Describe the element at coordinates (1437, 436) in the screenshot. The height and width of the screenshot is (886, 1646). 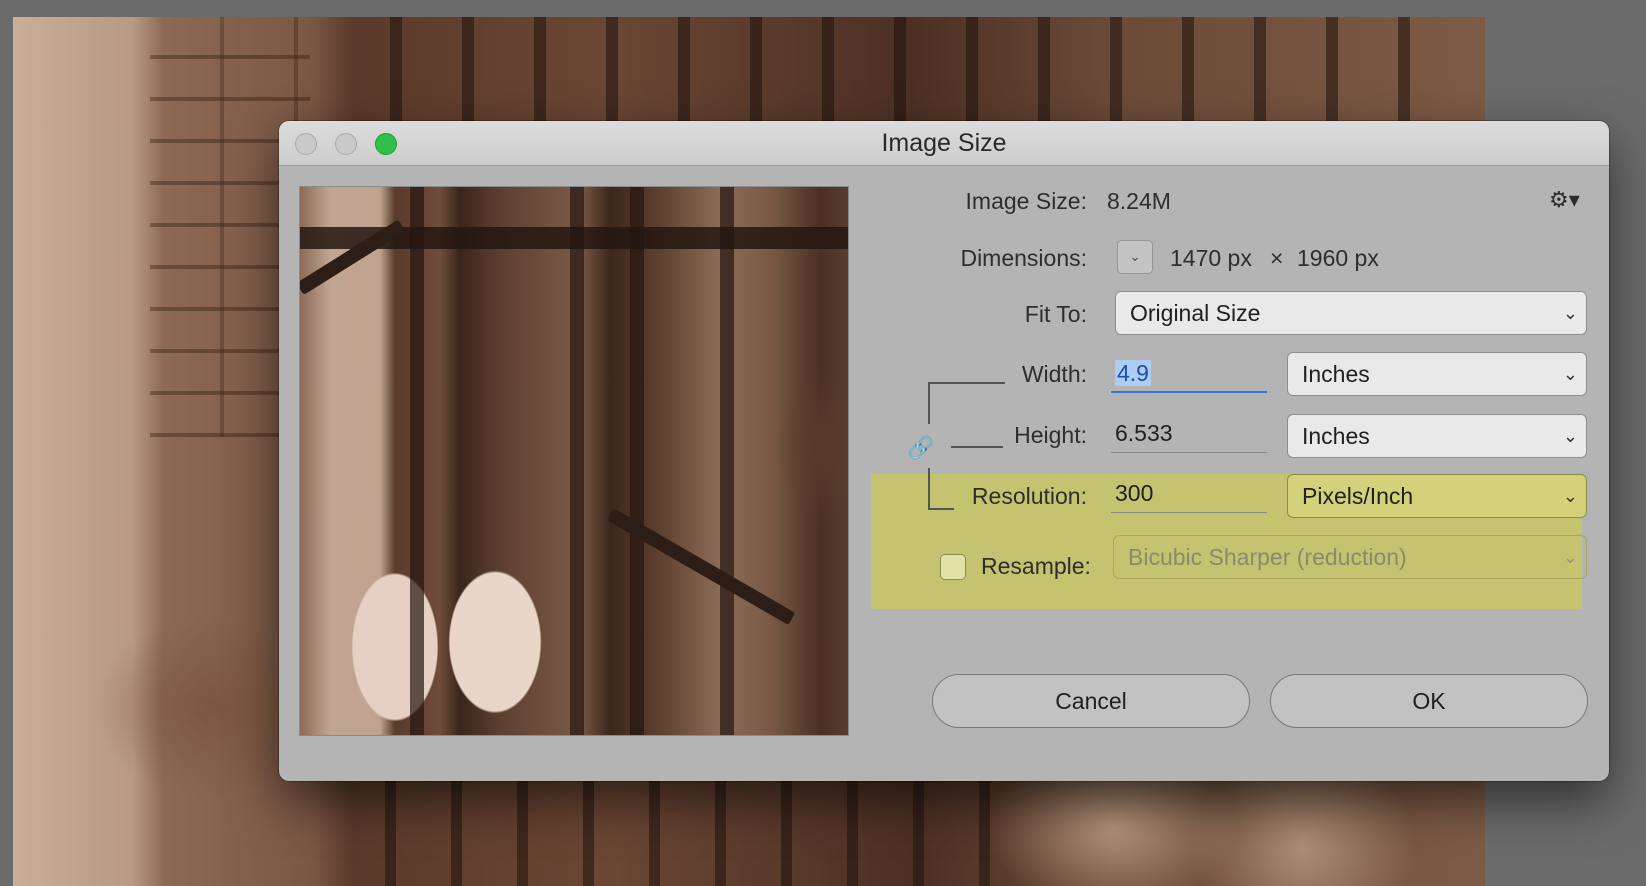
I see `height-unit-dropdown: Inches ⌄` at that location.